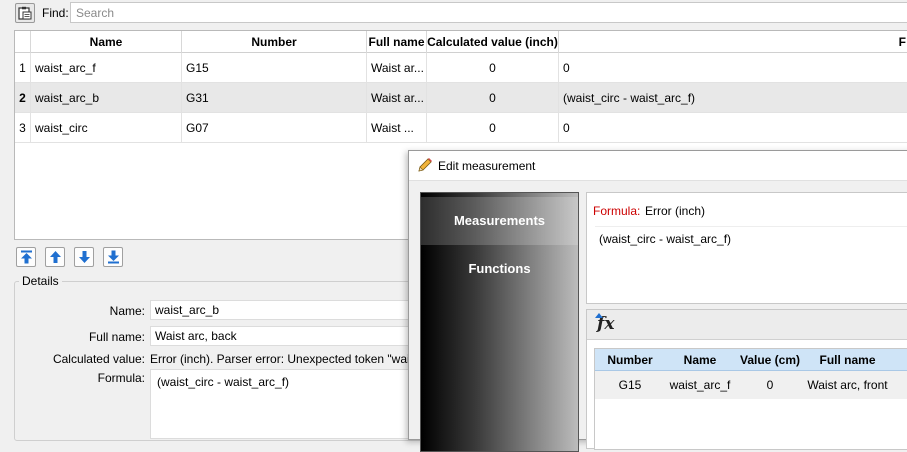  I want to click on sidebar-item-measurements: Measurements, so click(499, 221).